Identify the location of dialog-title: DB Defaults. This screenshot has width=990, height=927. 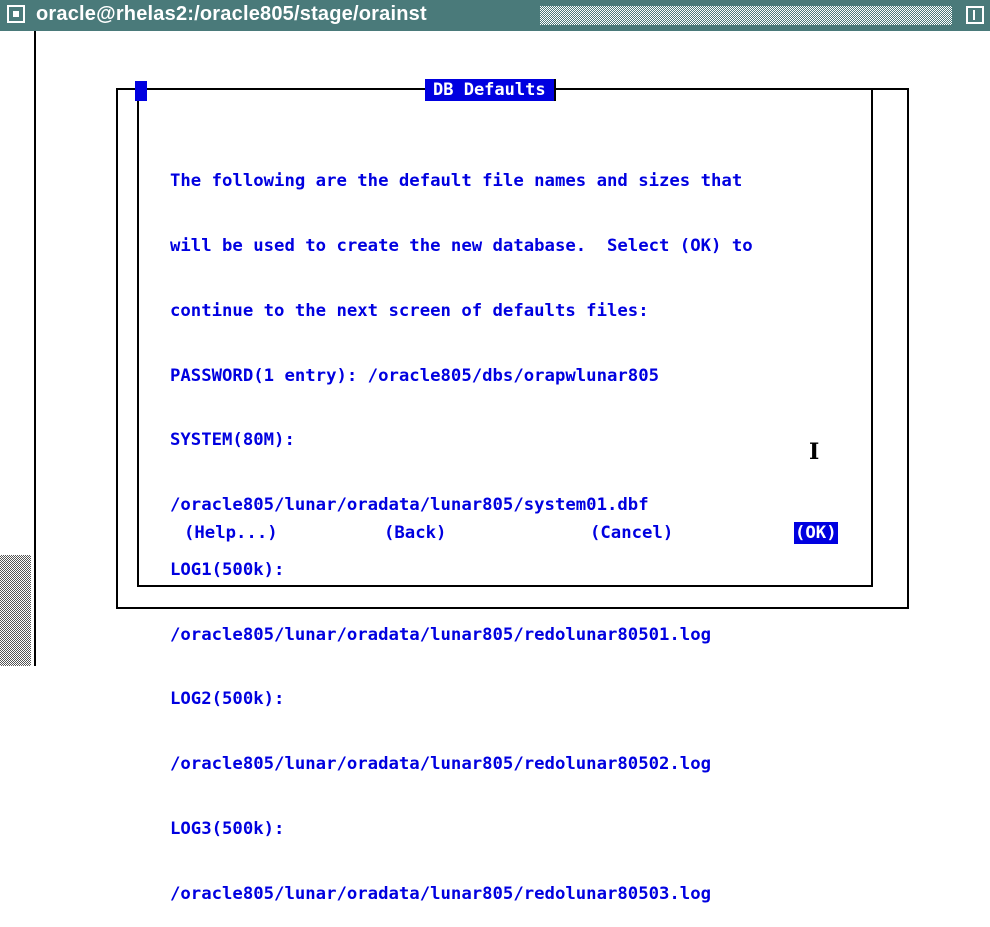
(490, 90).